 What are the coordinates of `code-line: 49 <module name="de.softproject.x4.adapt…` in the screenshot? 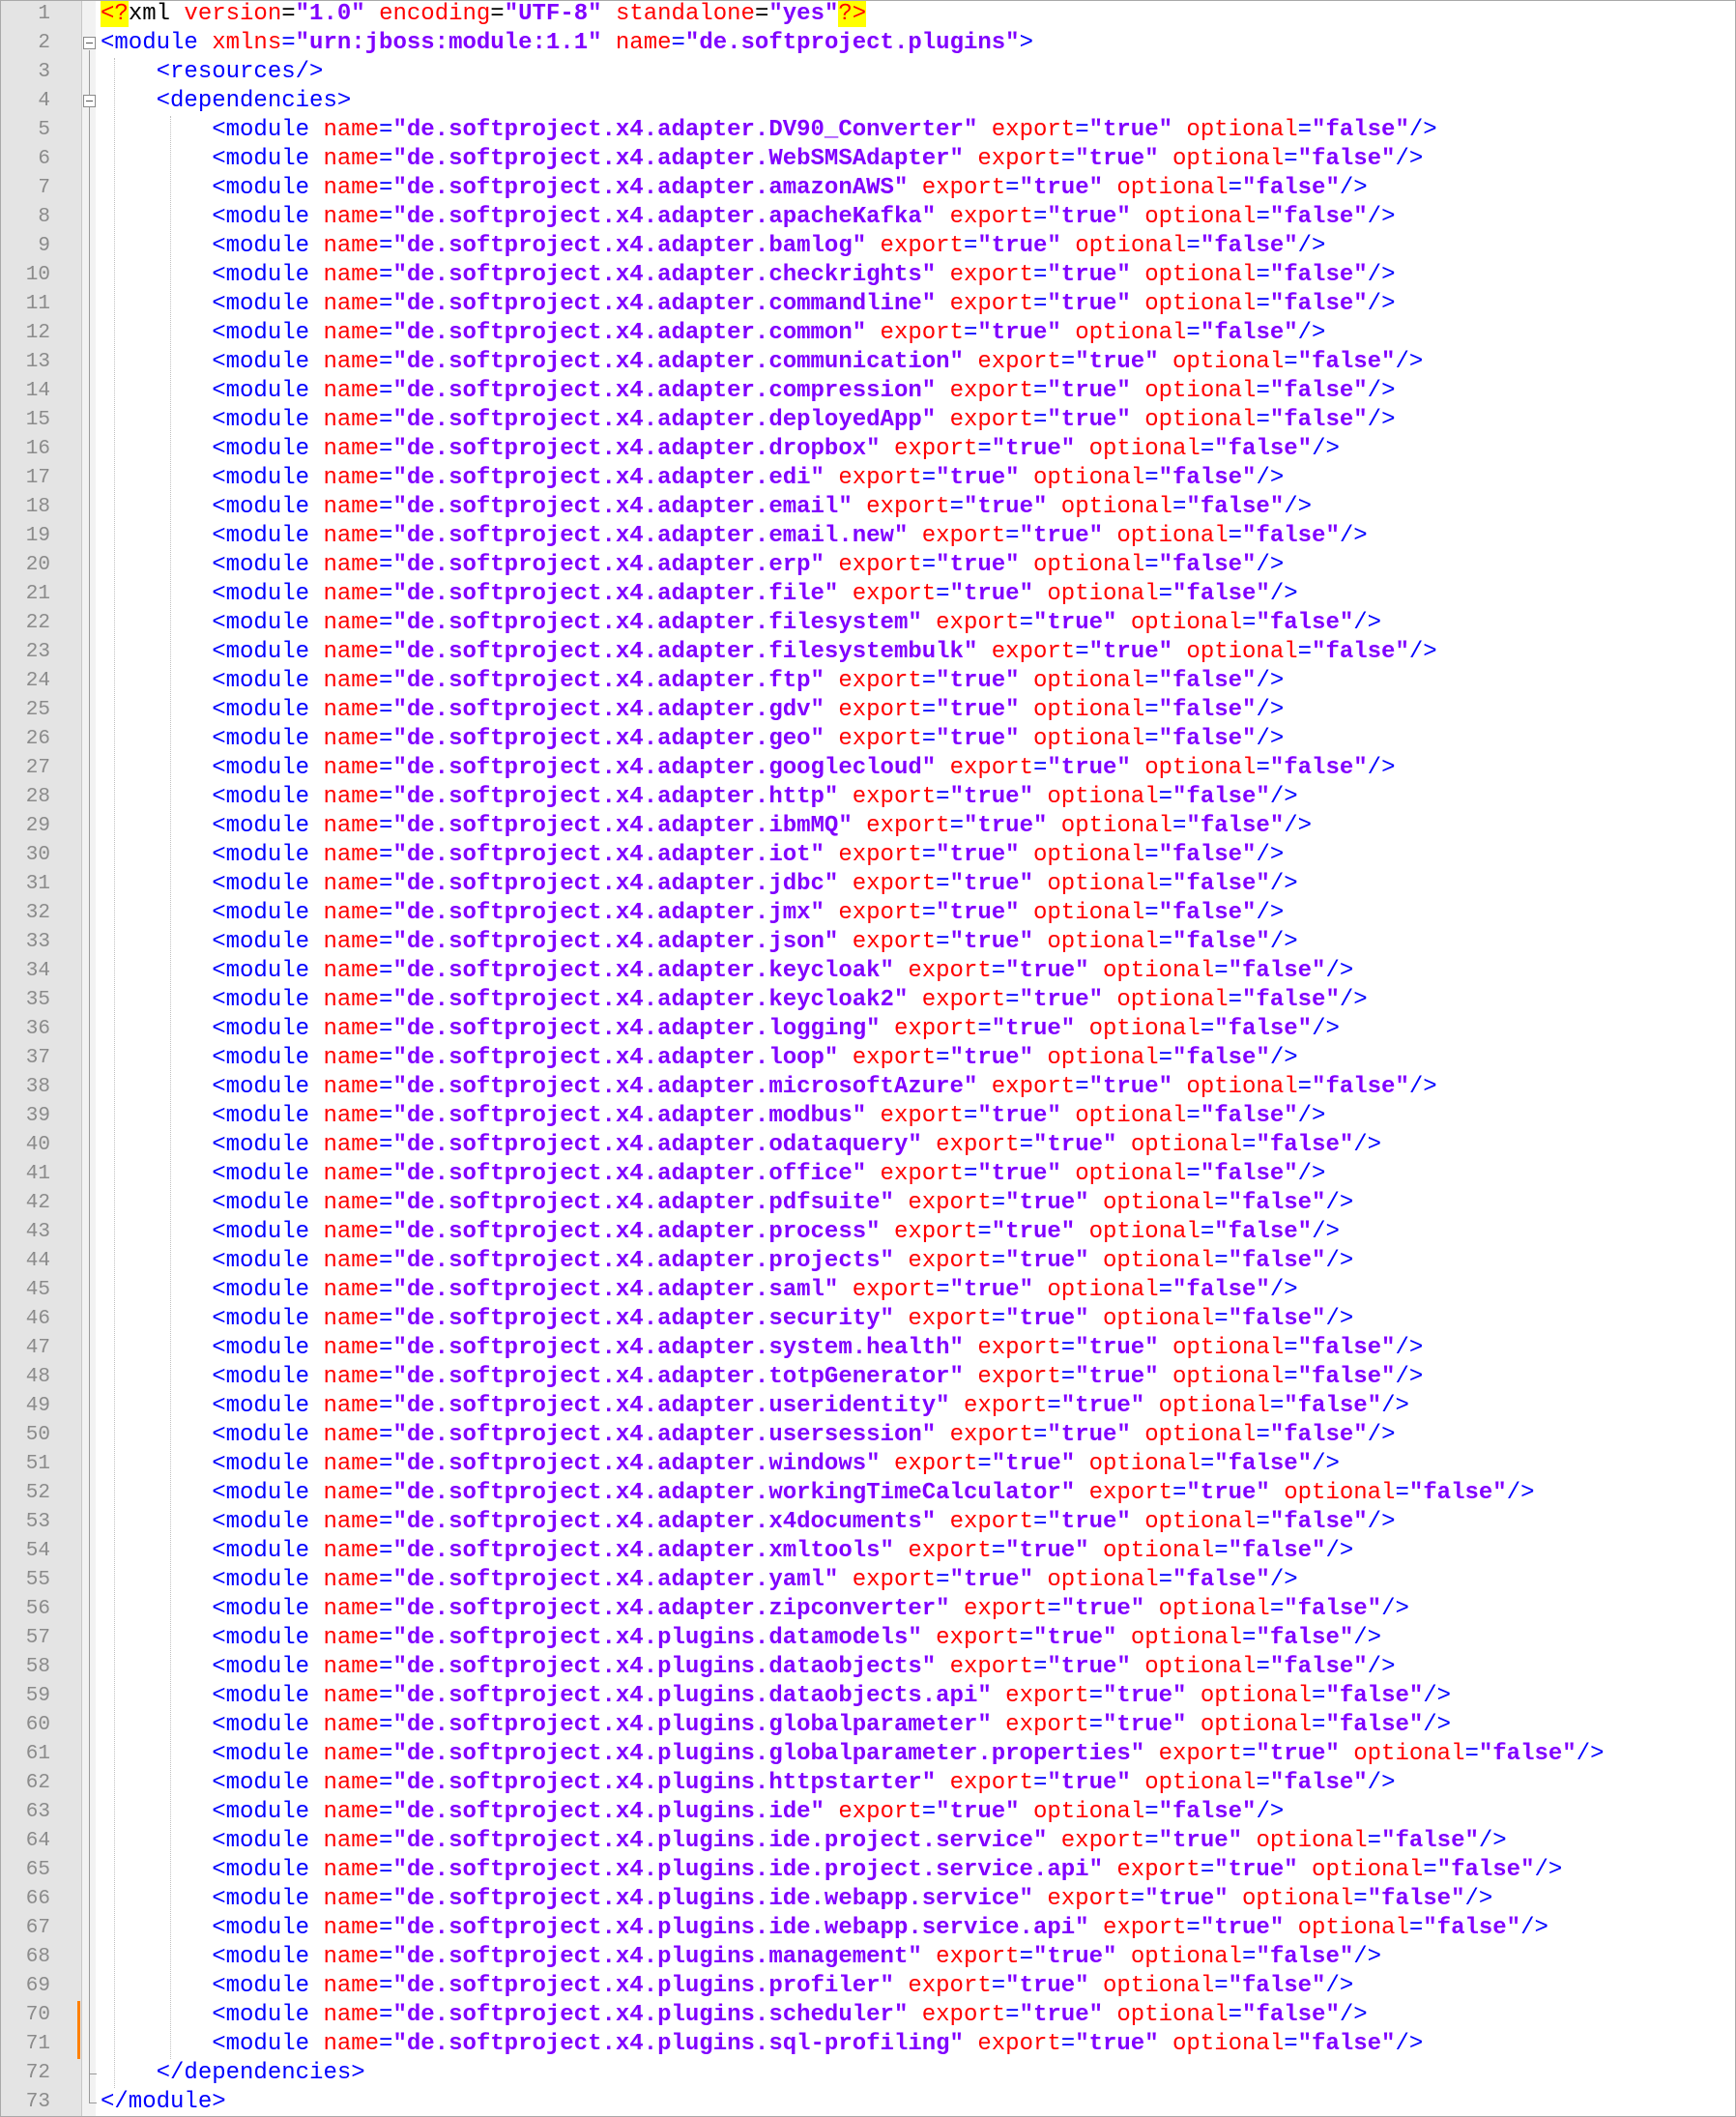 It's located at (868, 1406).